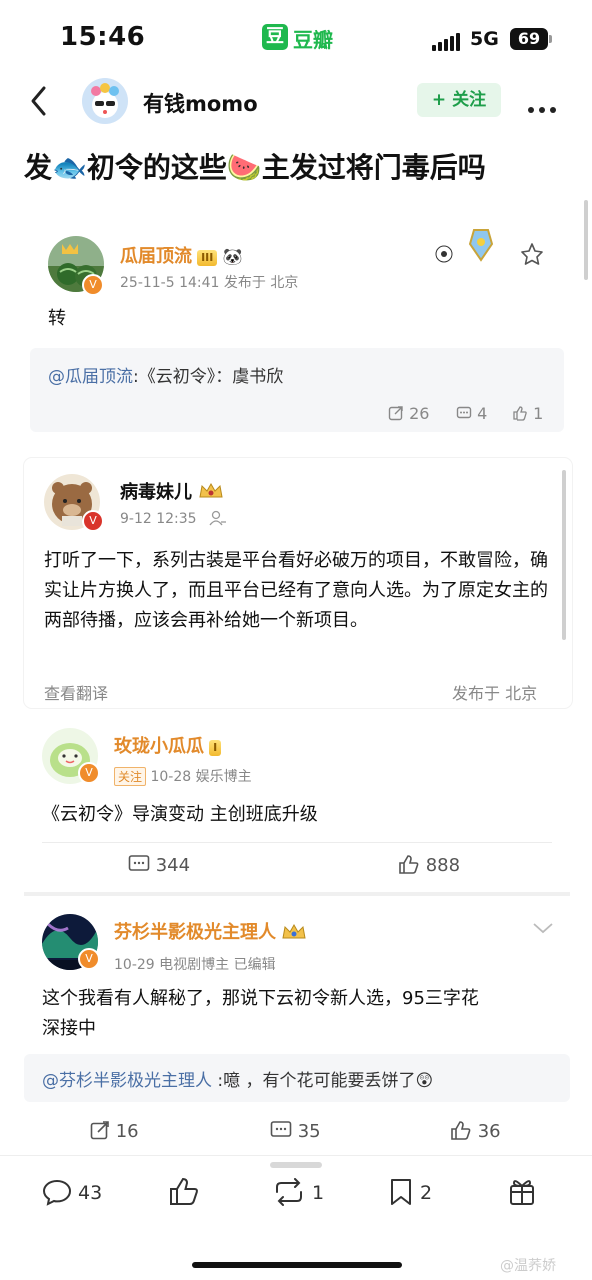 The image size is (592, 1280). What do you see at coordinates (297, 842) in the screenshot?
I see `divider` at bounding box center [297, 842].